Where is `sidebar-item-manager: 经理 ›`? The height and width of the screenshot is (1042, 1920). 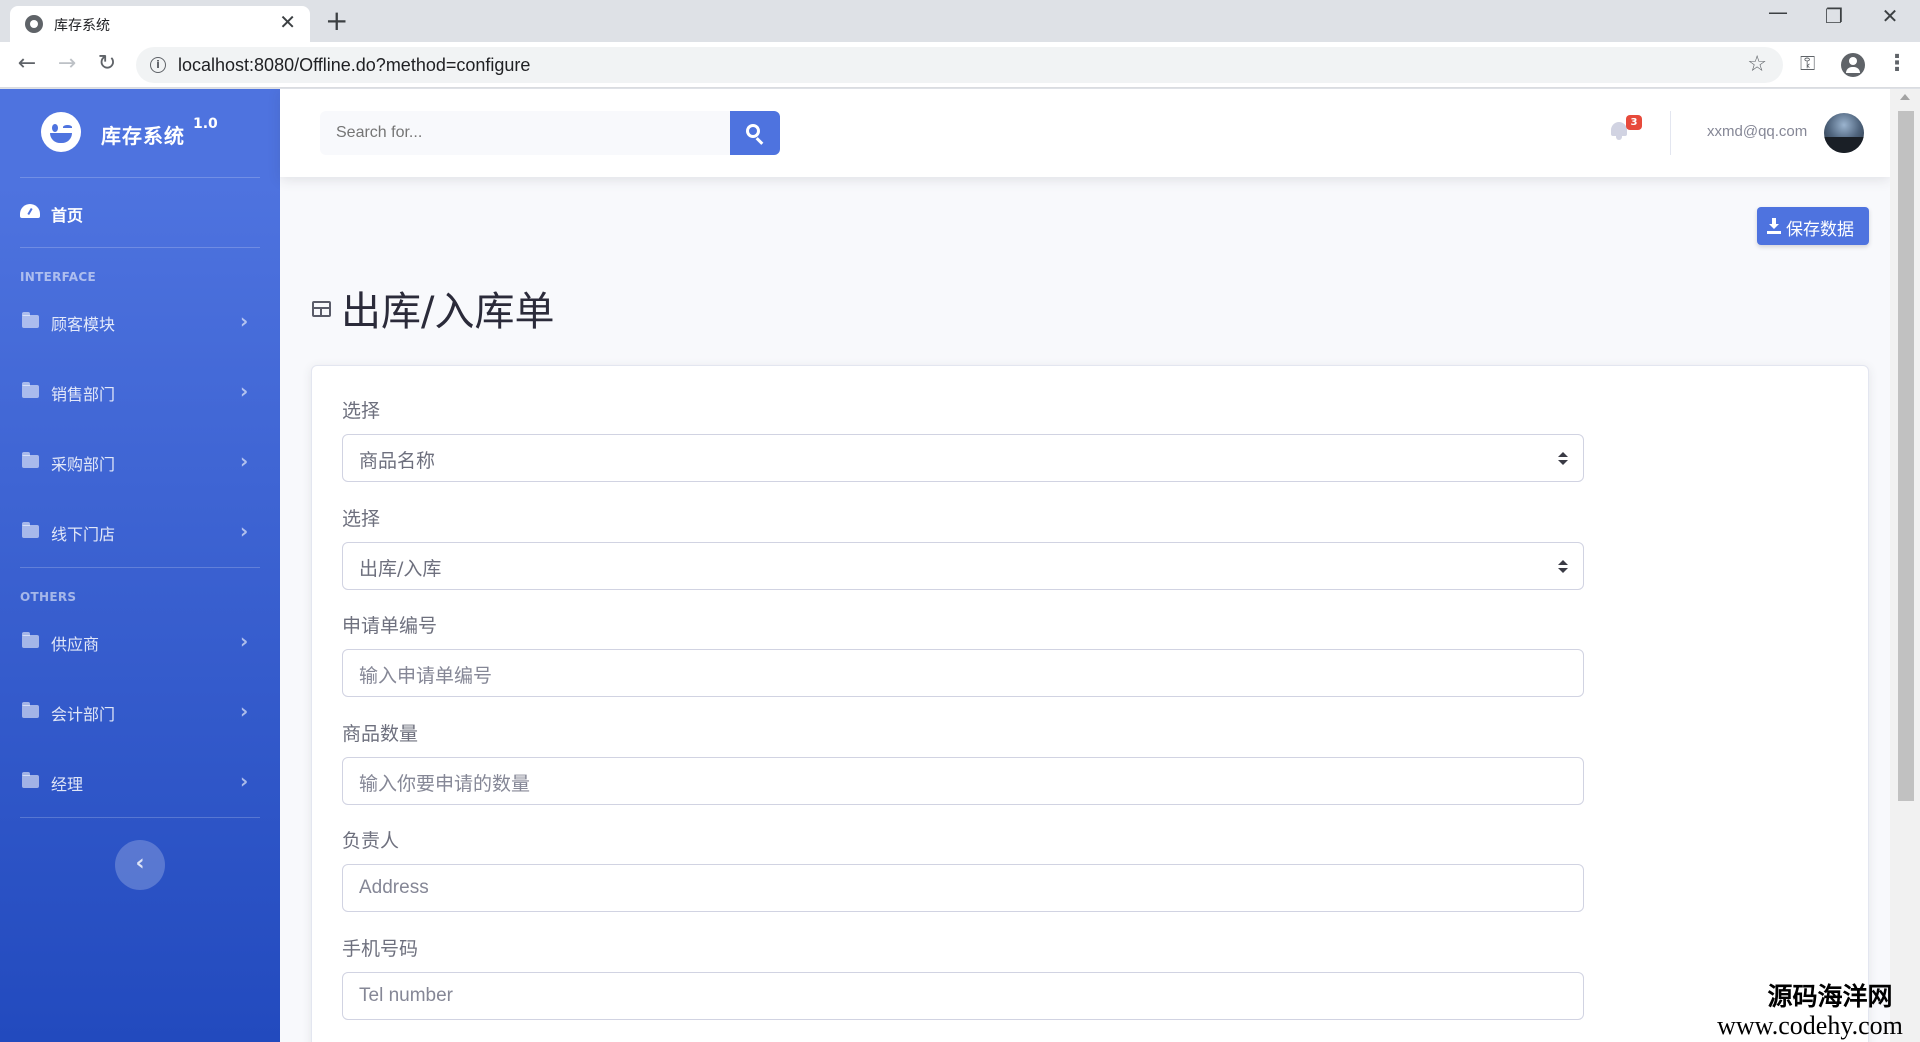
sidebar-item-manager: 经理 › is located at coordinates (140, 782).